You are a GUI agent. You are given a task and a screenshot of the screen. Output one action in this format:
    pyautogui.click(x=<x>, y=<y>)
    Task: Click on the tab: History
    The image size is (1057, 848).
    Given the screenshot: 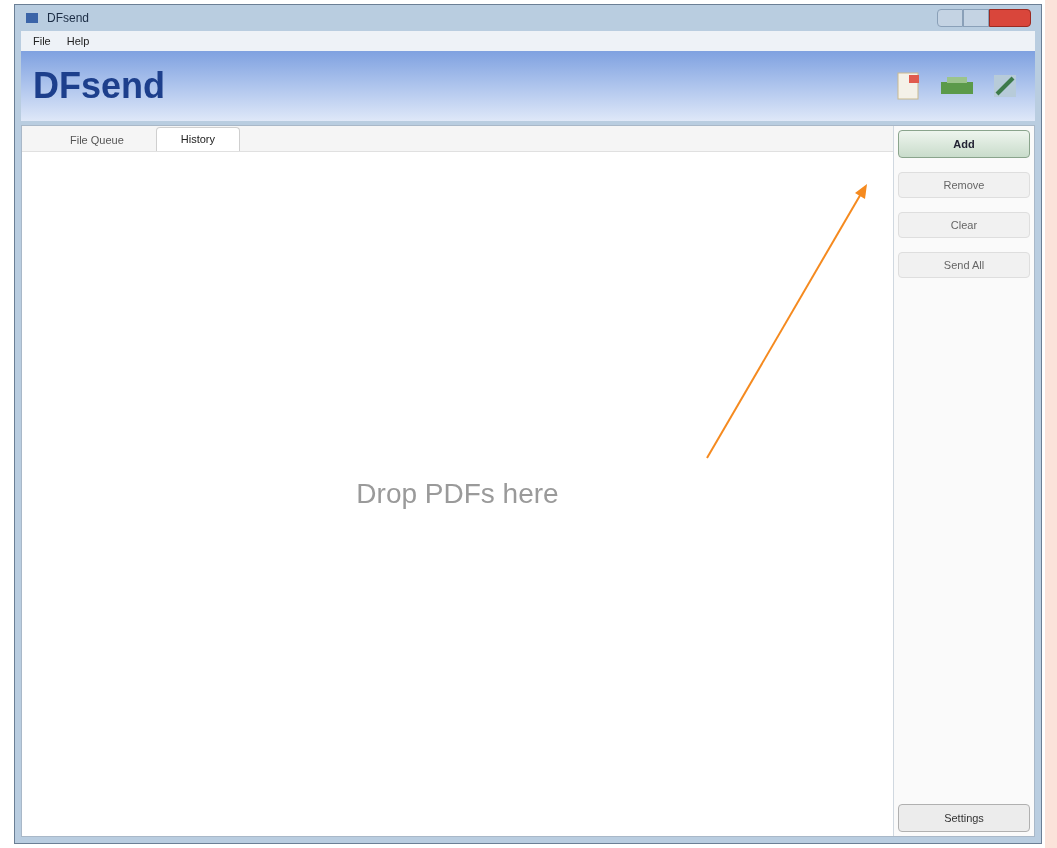 What is the action you would take?
    pyautogui.click(x=198, y=139)
    